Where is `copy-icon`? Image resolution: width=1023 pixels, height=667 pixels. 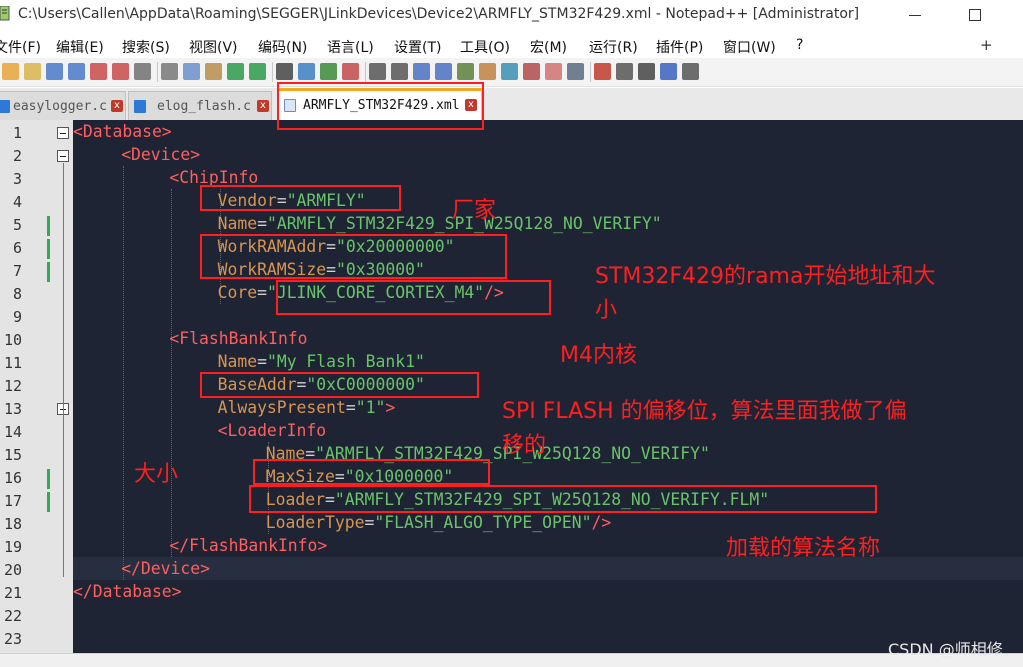 copy-icon is located at coordinates (191, 71).